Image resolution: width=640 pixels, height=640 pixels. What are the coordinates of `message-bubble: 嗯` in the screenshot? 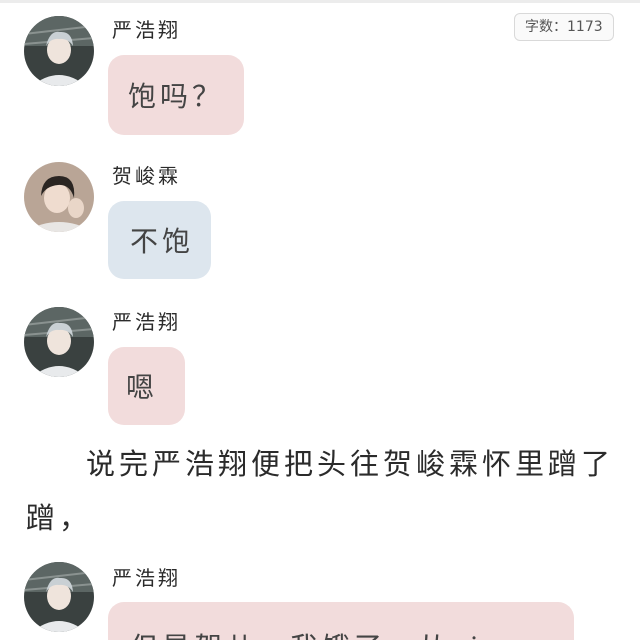 It's located at (146, 386).